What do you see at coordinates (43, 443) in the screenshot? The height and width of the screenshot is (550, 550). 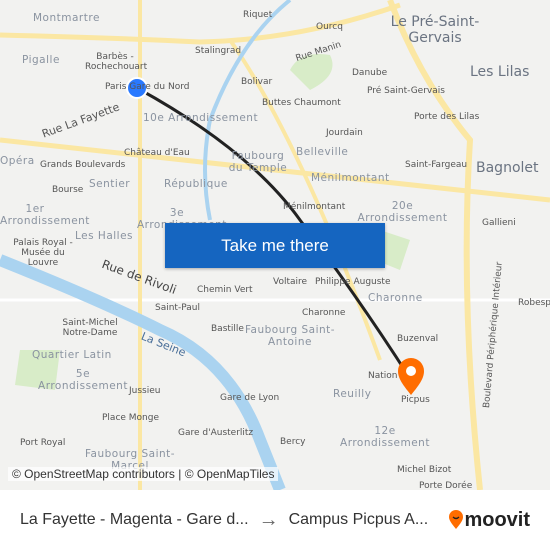 I see `map-label: Port Royal` at bounding box center [43, 443].